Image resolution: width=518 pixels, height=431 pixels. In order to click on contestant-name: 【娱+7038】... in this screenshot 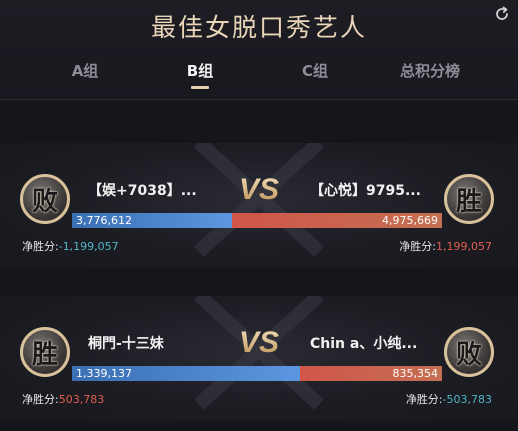, I will do `click(150, 190)`.